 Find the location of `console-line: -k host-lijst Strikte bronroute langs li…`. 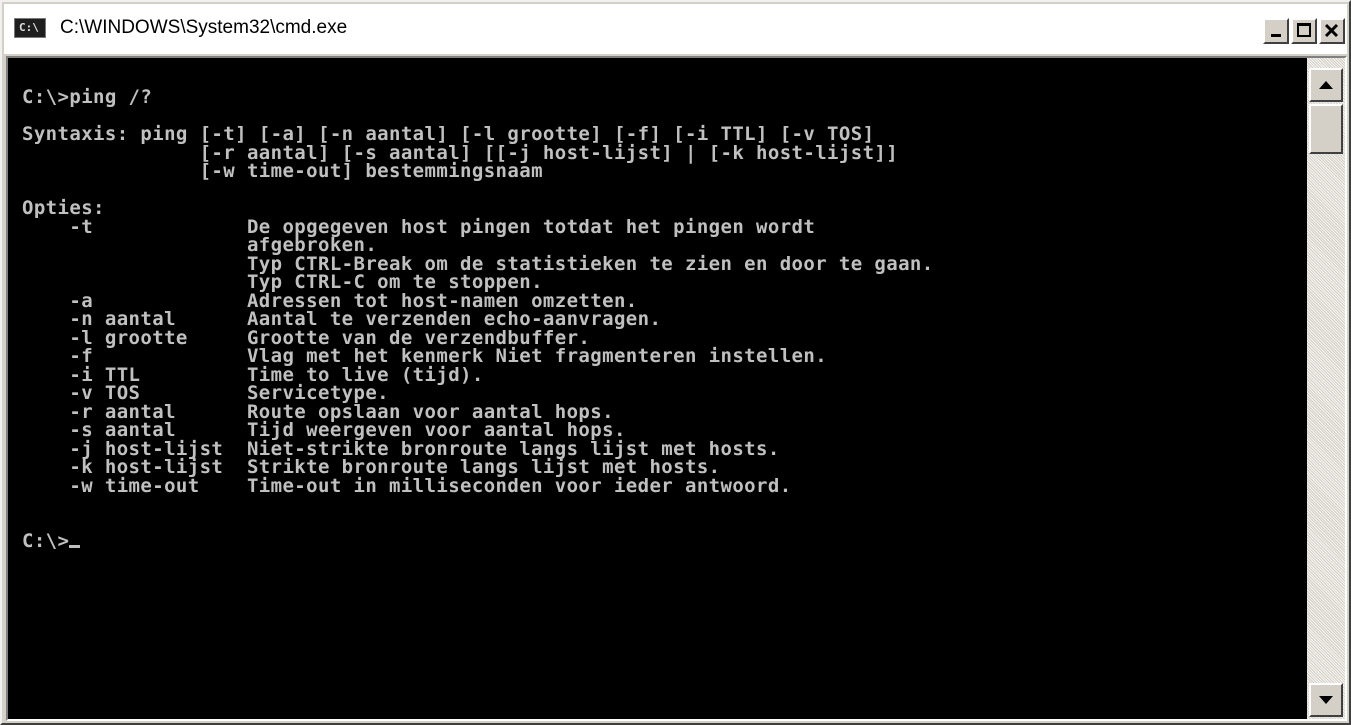

console-line: -k host-lijst Strikte bronroute langs li… is located at coordinates (371, 467).